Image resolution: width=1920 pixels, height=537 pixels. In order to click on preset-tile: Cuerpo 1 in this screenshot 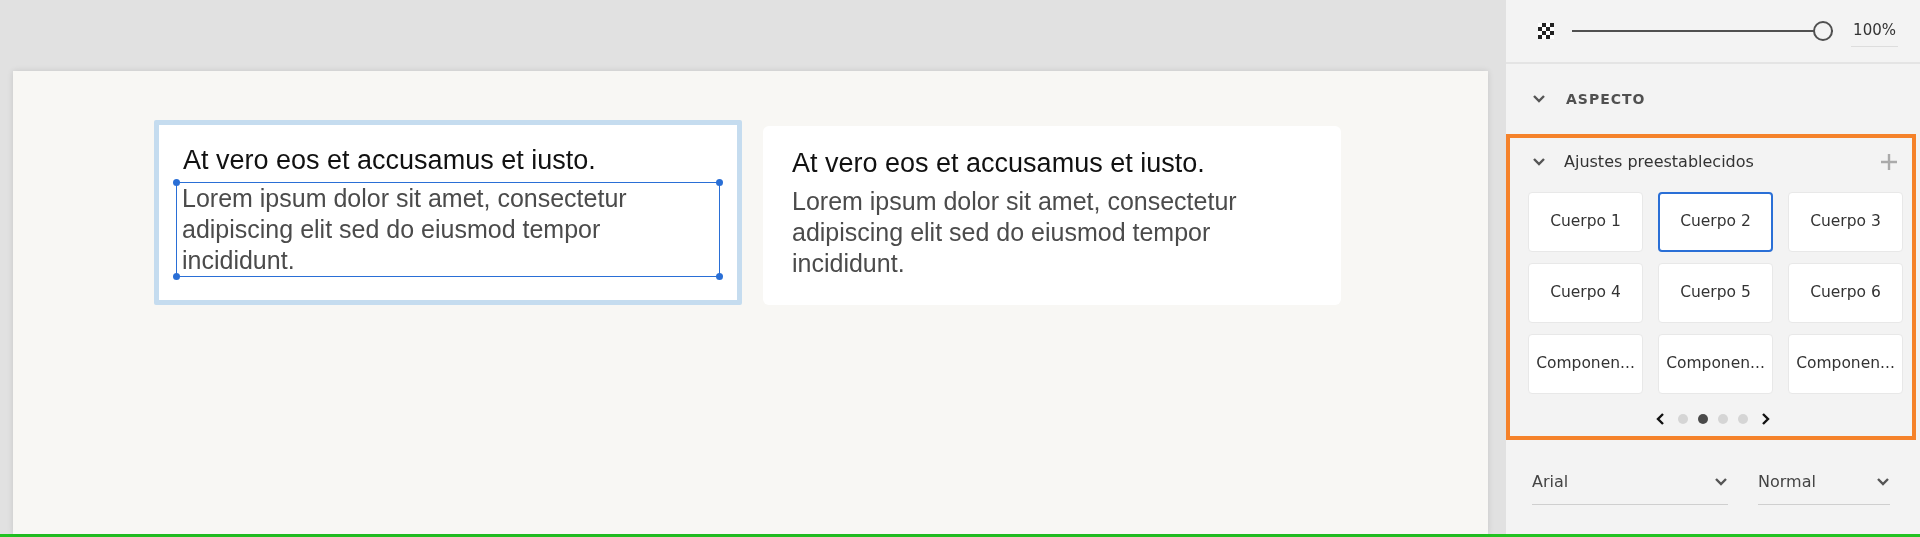, I will do `click(1585, 222)`.